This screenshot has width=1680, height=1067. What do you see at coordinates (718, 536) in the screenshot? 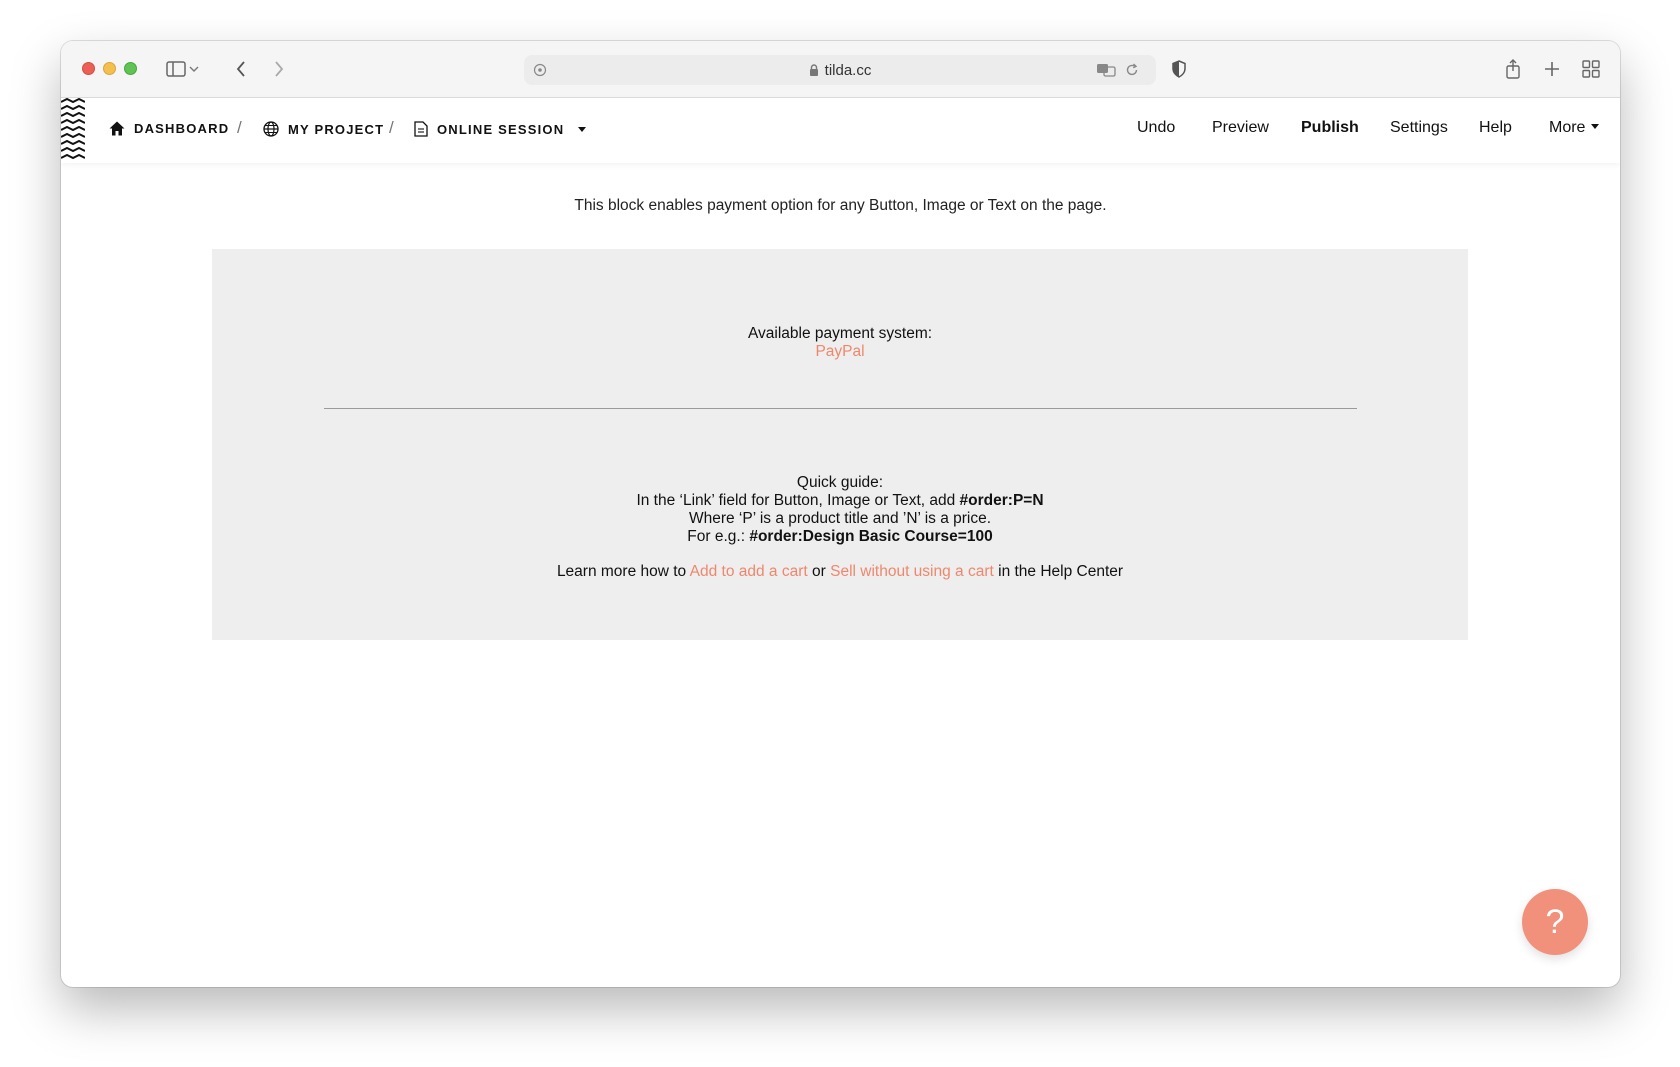
I see `guide-text: For e.g.:` at bounding box center [718, 536].